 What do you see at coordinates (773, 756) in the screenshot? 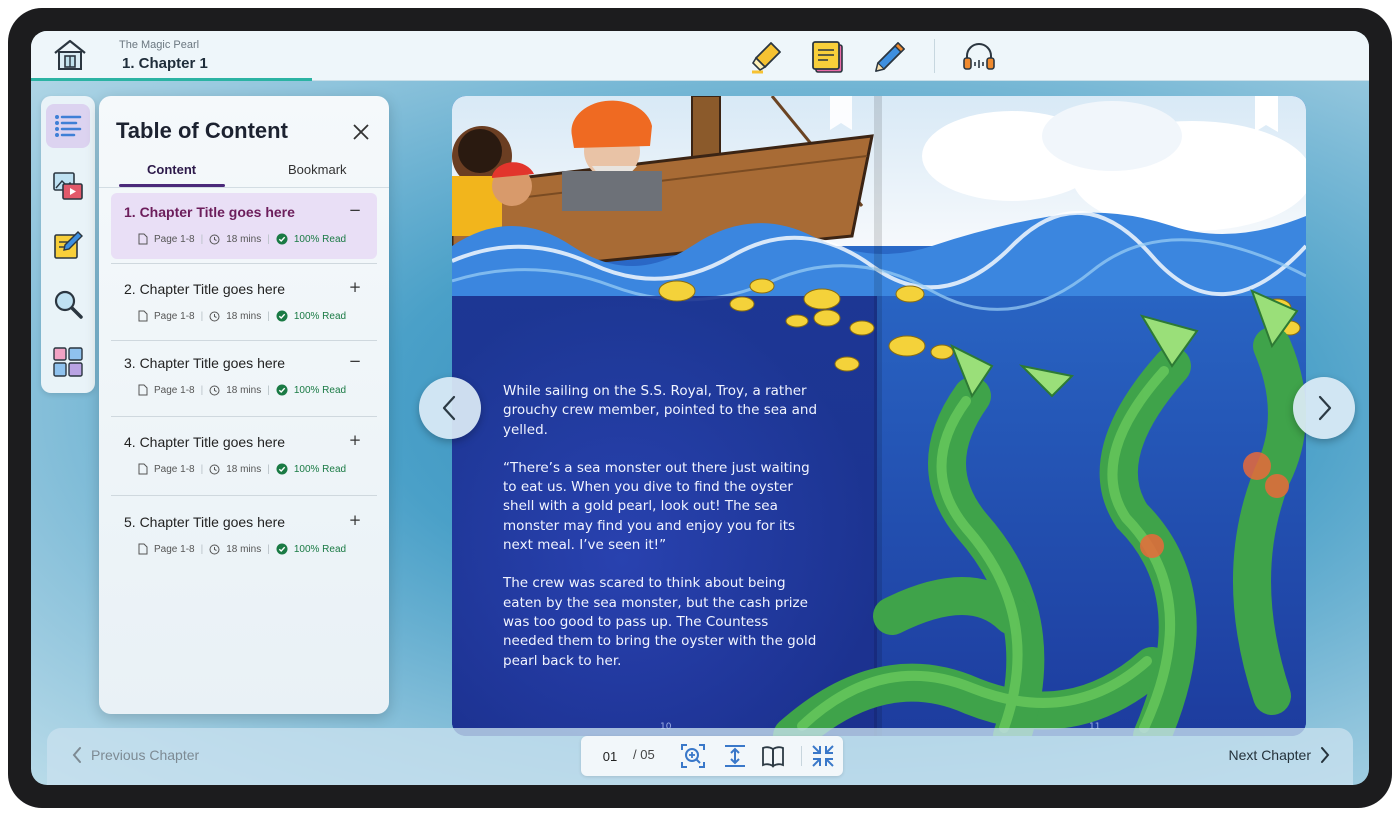
I see `book-view-icon` at bounding box center [773, 756].